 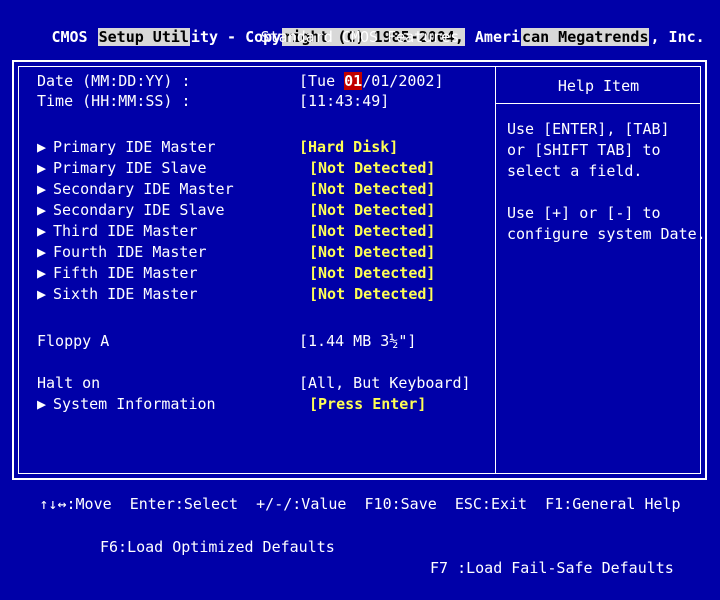 What do you see at coordinates (385, 383) in the screenshot?
I see `halt-on-value: [All, But Keyboard]` at bounding box center [385, 383].